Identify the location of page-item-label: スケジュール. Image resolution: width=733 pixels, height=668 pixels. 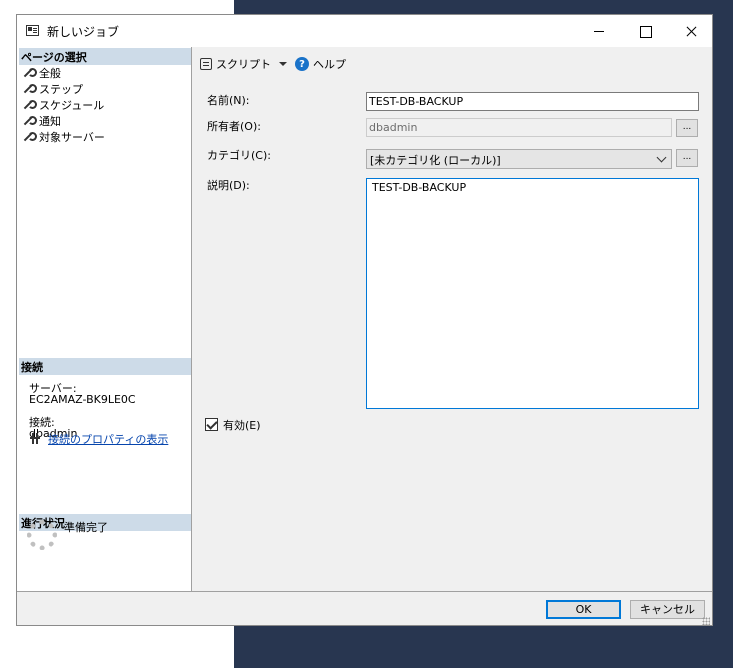
(72, 105).